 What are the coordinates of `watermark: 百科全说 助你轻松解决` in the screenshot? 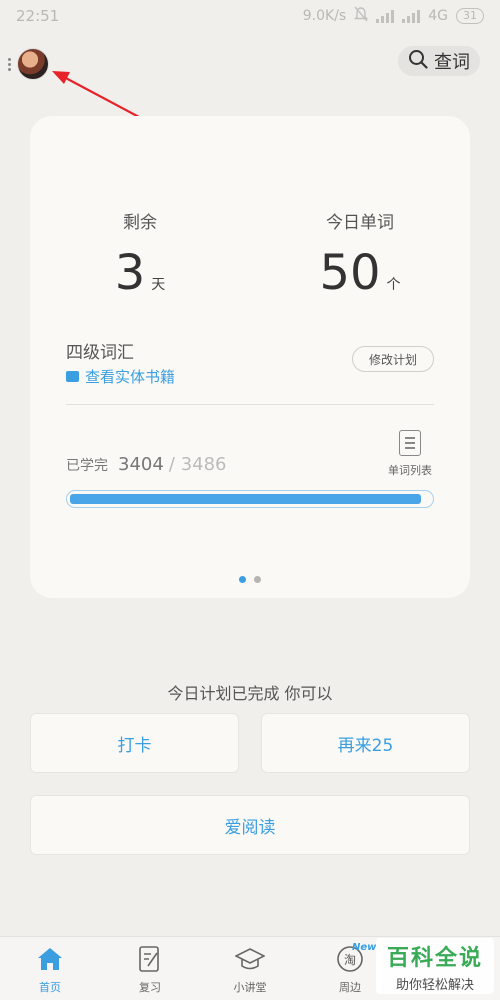 It's located at (435, 966).